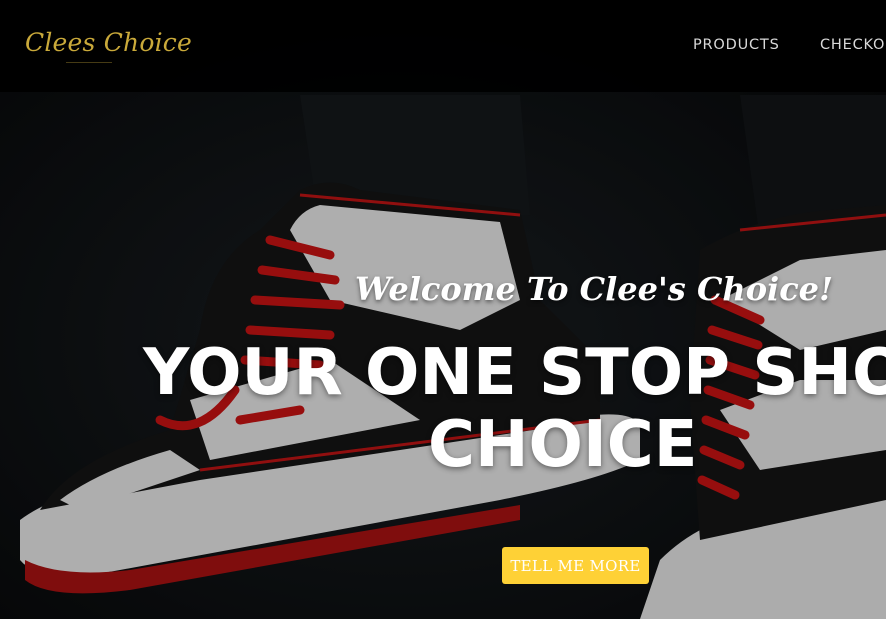 The width and height of the screenshot is (886, 619). What do you see at coordinates (89, 62) in the screenshot?
I see `brand-underline` at bounding box center [89, 62].